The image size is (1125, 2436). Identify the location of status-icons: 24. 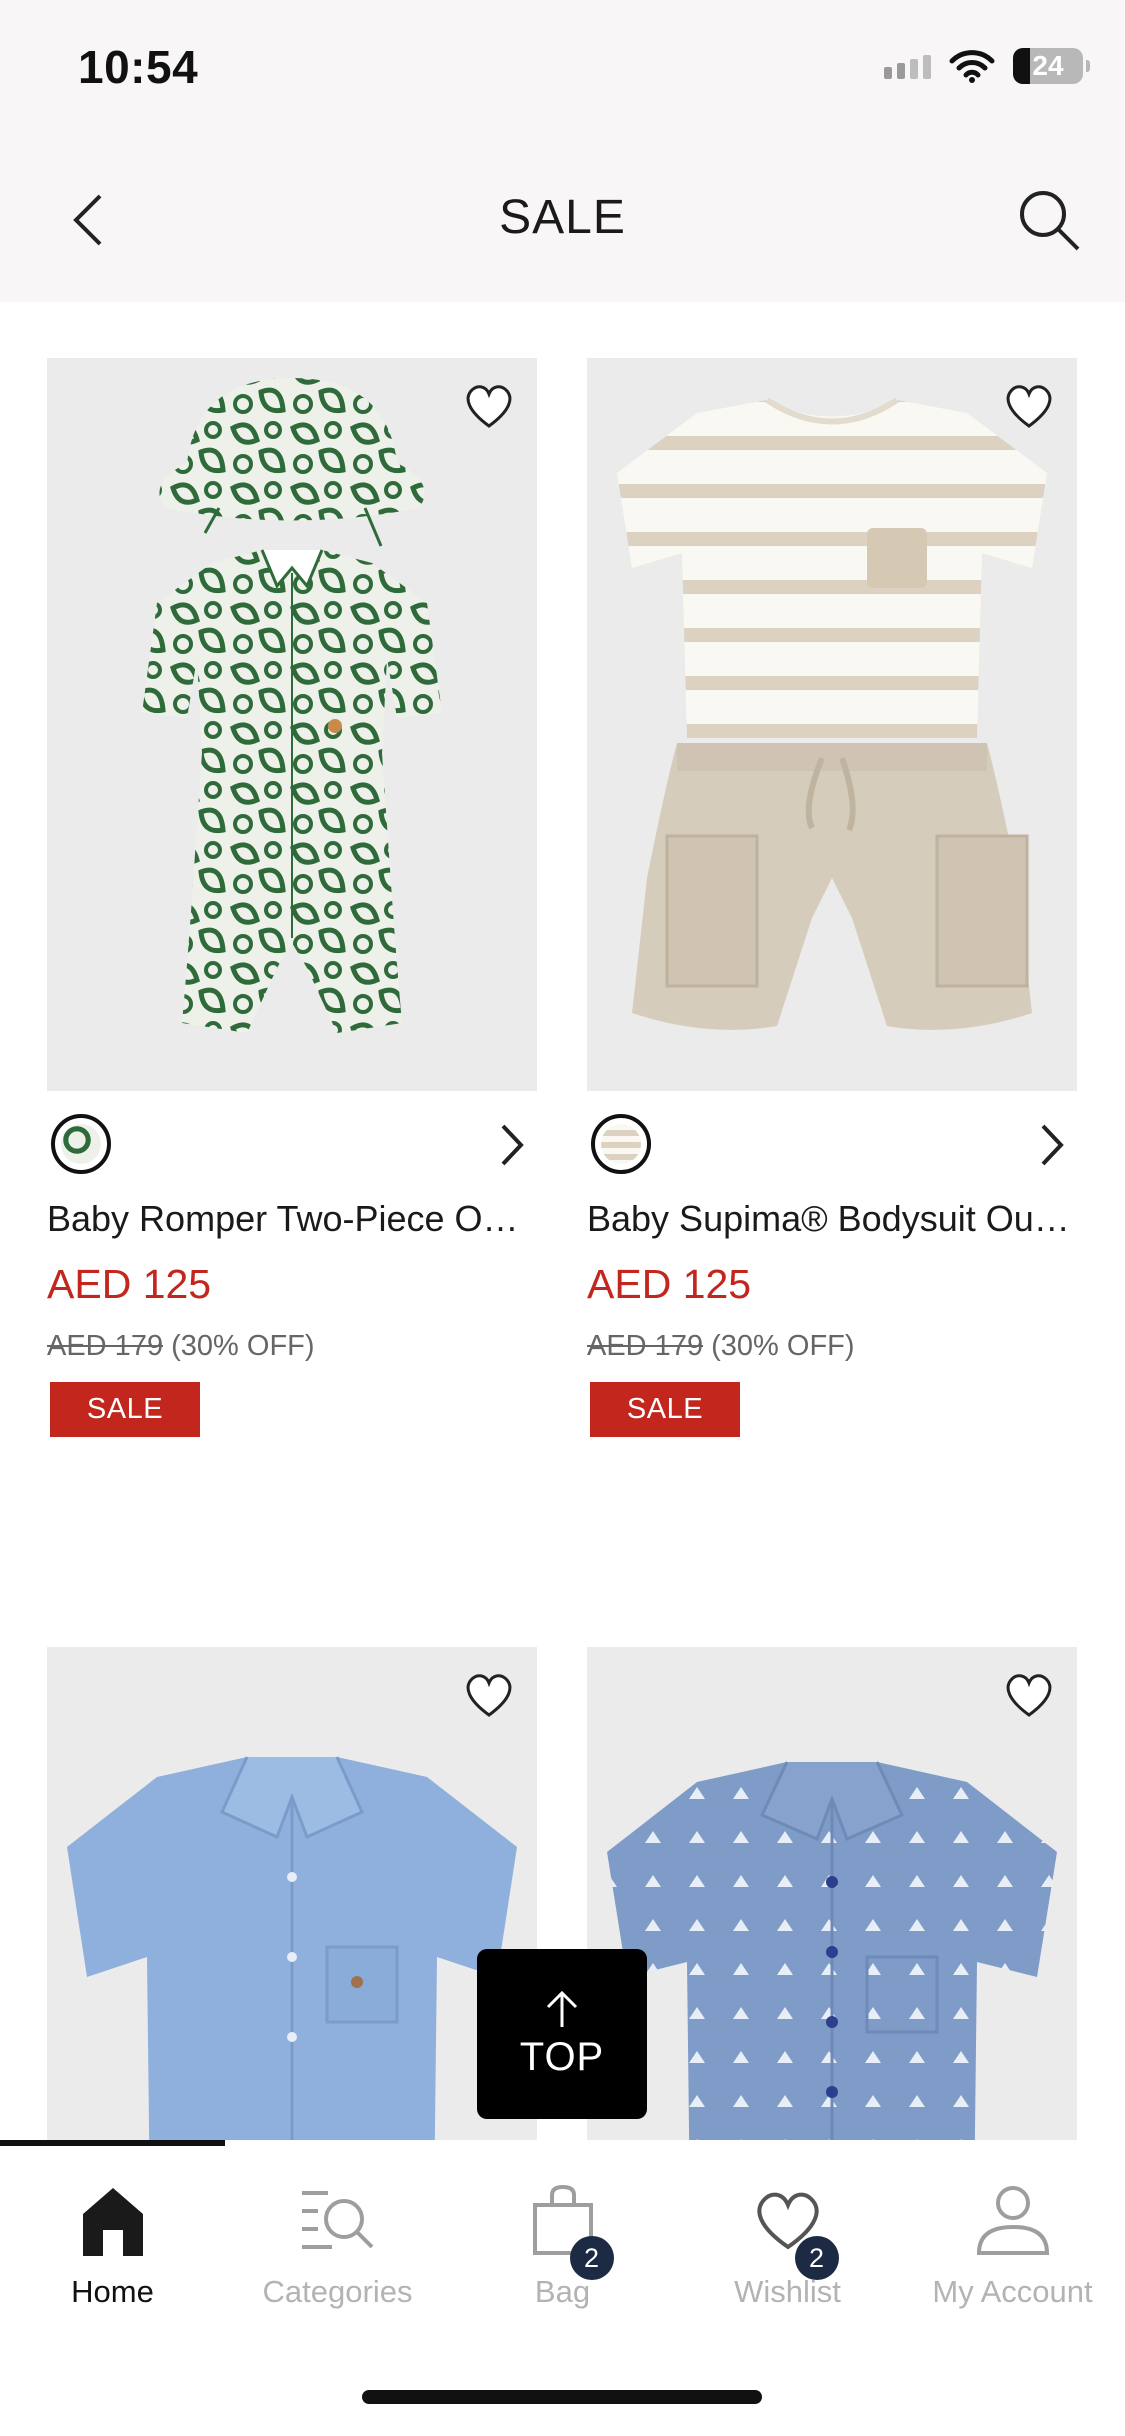
(987, 66).